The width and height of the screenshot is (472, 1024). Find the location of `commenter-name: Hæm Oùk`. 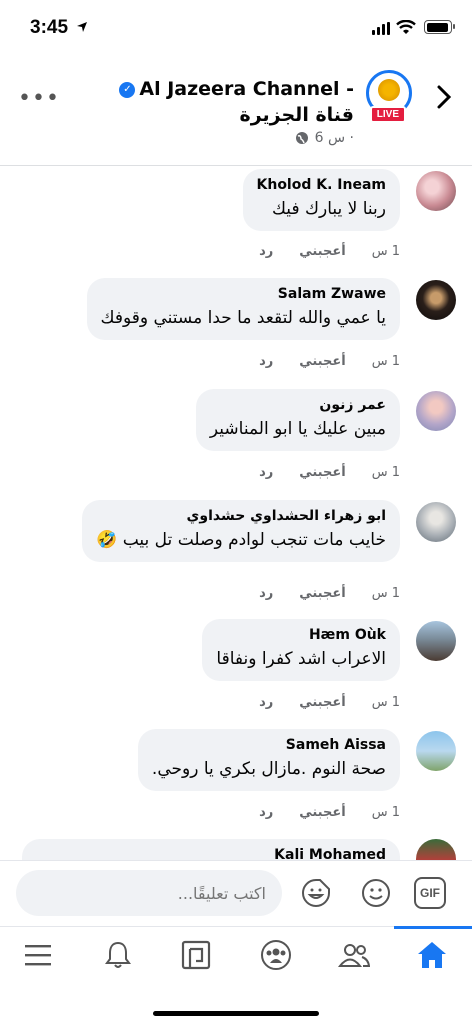

commenter-name: Hæm Oùk is located at coordinates (301, 635).